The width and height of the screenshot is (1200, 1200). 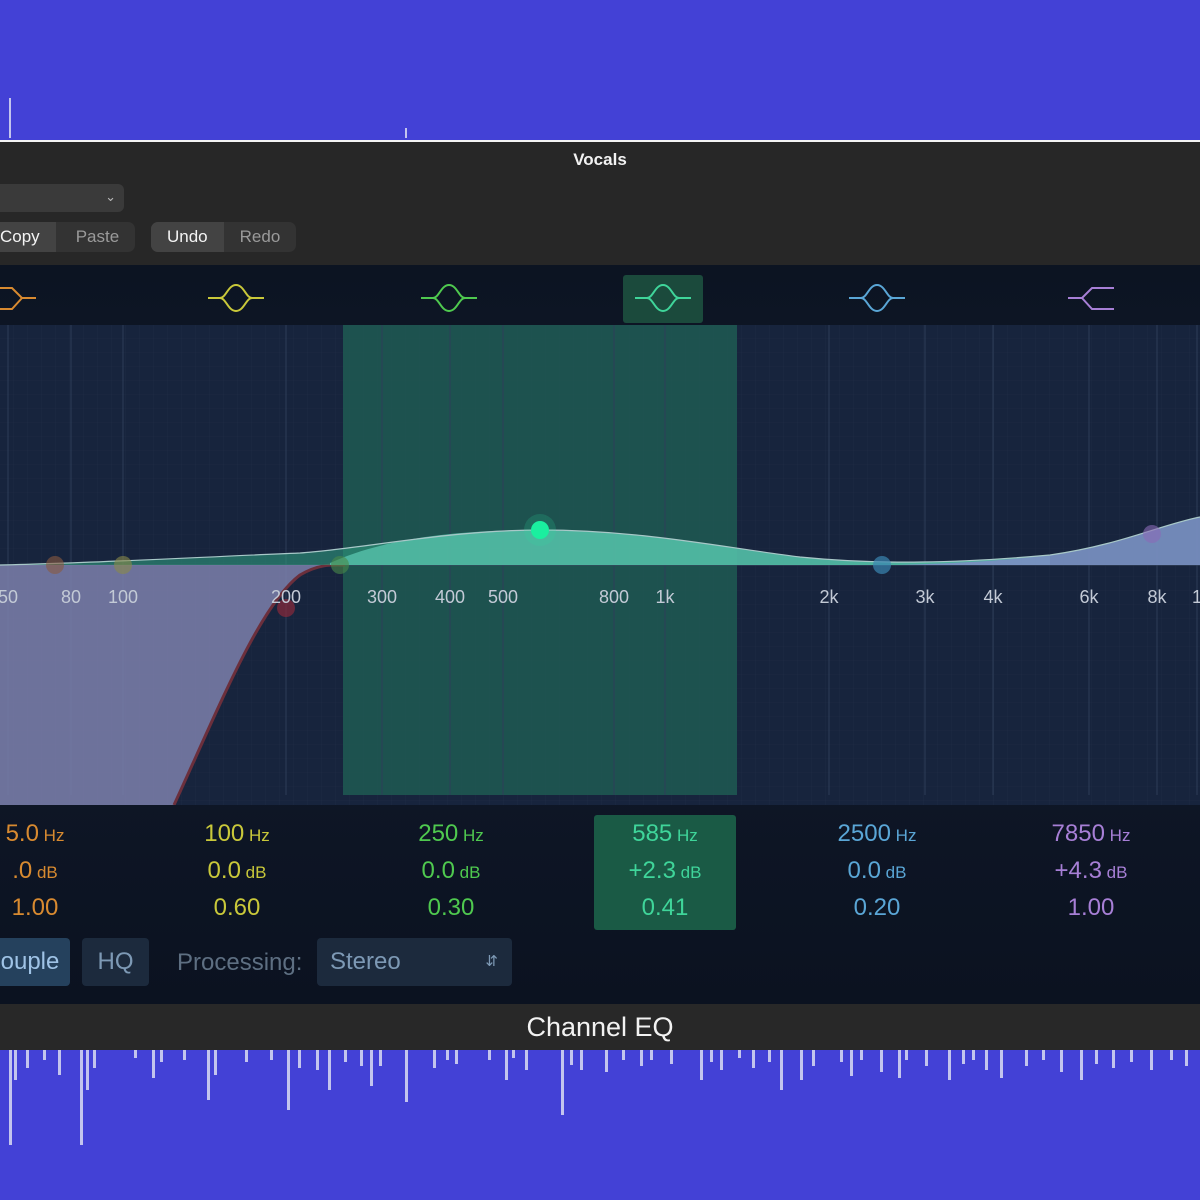 I want to click on frequency-number: 5.0, so click(x=22, y=833).